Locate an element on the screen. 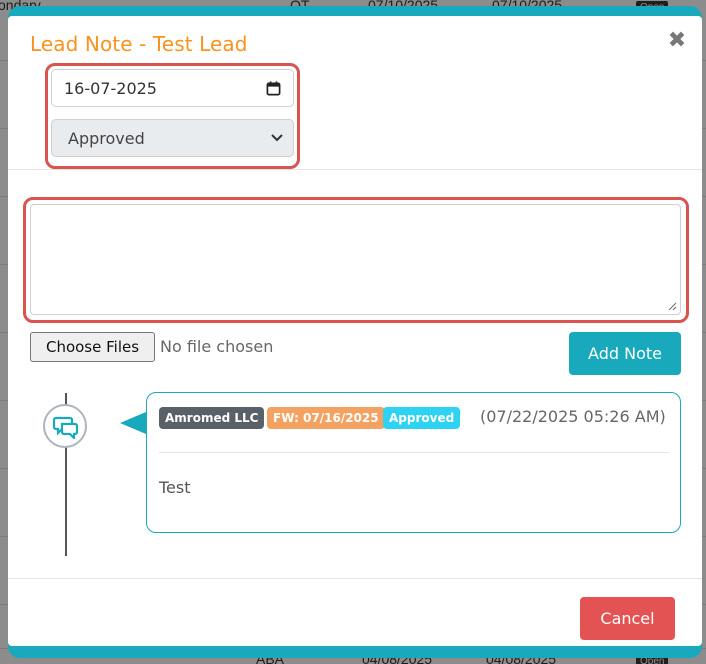 The height and width of the screenshot is (664, 706). note-timestamp: (07/22/2025 05:26 AM) is located at coordinates (573, 416).